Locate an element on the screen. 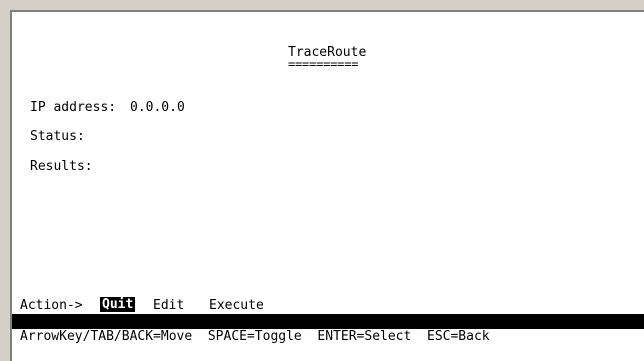 The image size is (644, 361). ip-address-field: 0.0.0.0 is located at coordinates (157, 107).